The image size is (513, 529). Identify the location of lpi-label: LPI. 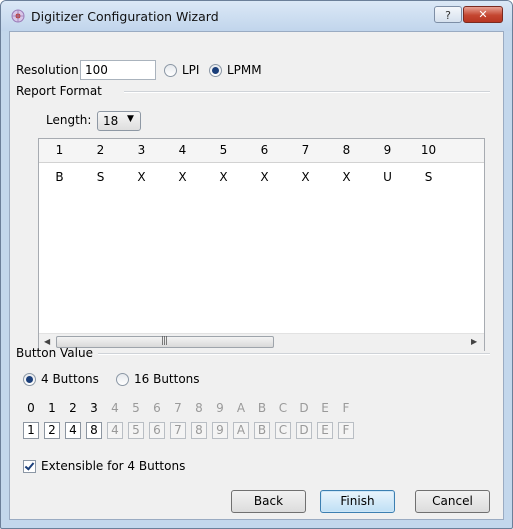
(191, 70).